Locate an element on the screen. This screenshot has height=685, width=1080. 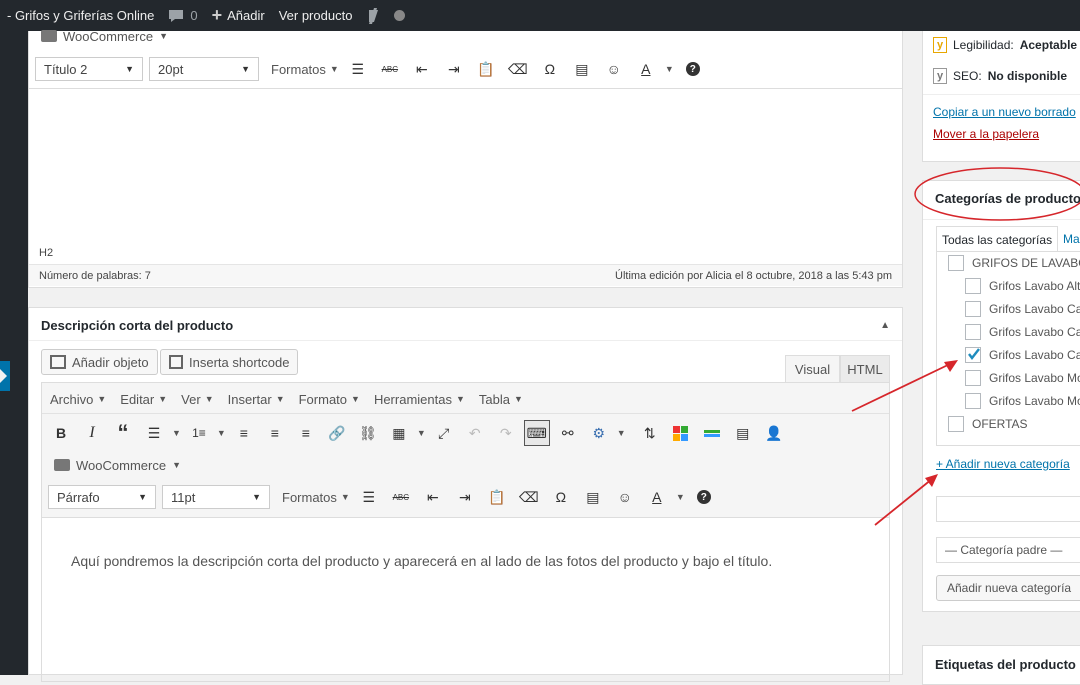
italic-icon: I is located at coordinates (92, 433).